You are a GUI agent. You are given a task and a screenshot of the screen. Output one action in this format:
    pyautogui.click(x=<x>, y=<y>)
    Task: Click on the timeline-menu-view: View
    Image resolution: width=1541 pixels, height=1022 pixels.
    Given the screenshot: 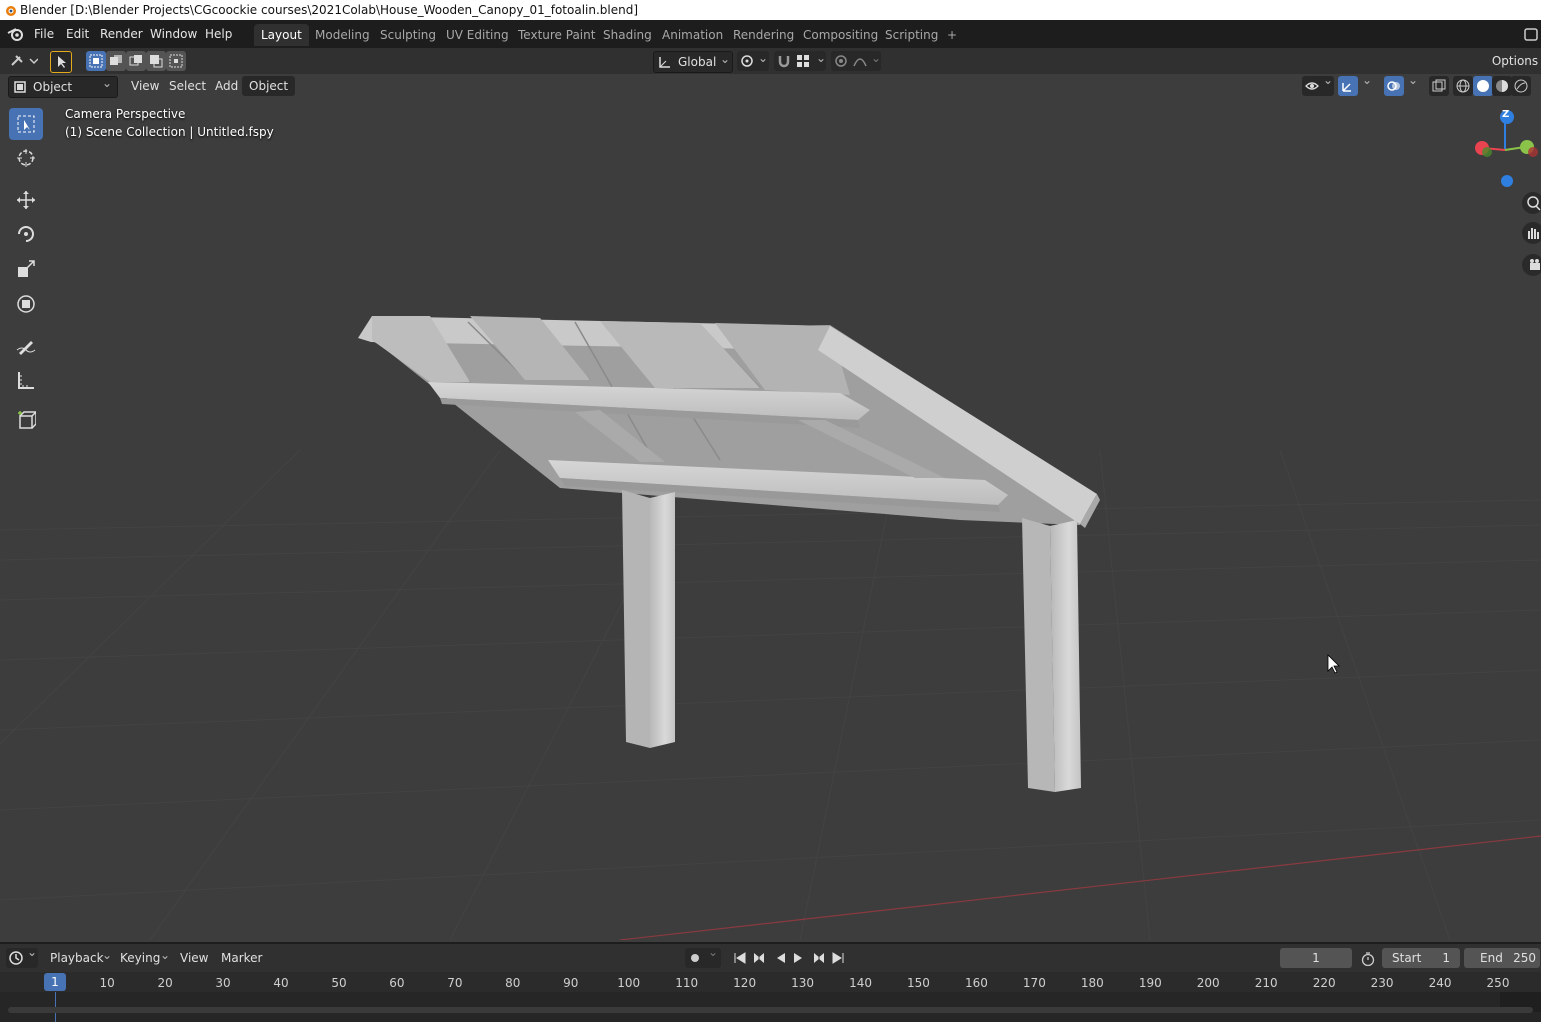 What is the action you would take?
    pyautogui.click(x=194, y=958)
    